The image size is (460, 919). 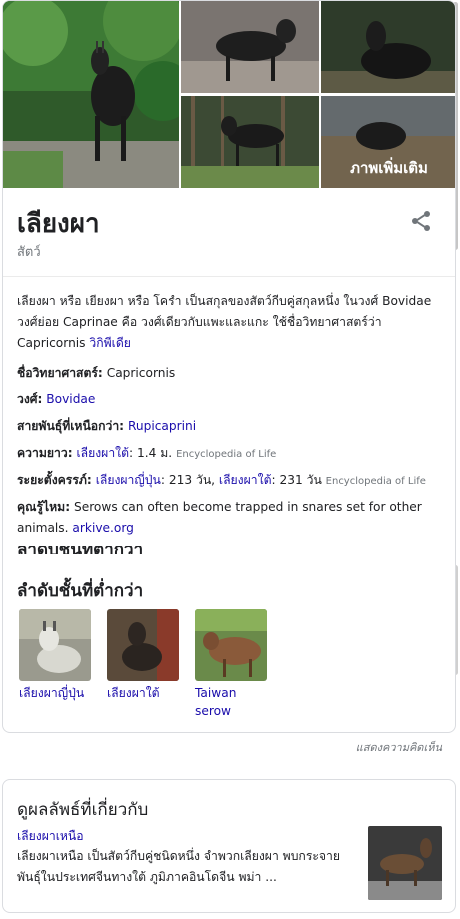 What do you see at coordinates (151, 453) in the screenshot?
I see `fact-value: : 1.4 ม.` at bounding box center [151, 453].